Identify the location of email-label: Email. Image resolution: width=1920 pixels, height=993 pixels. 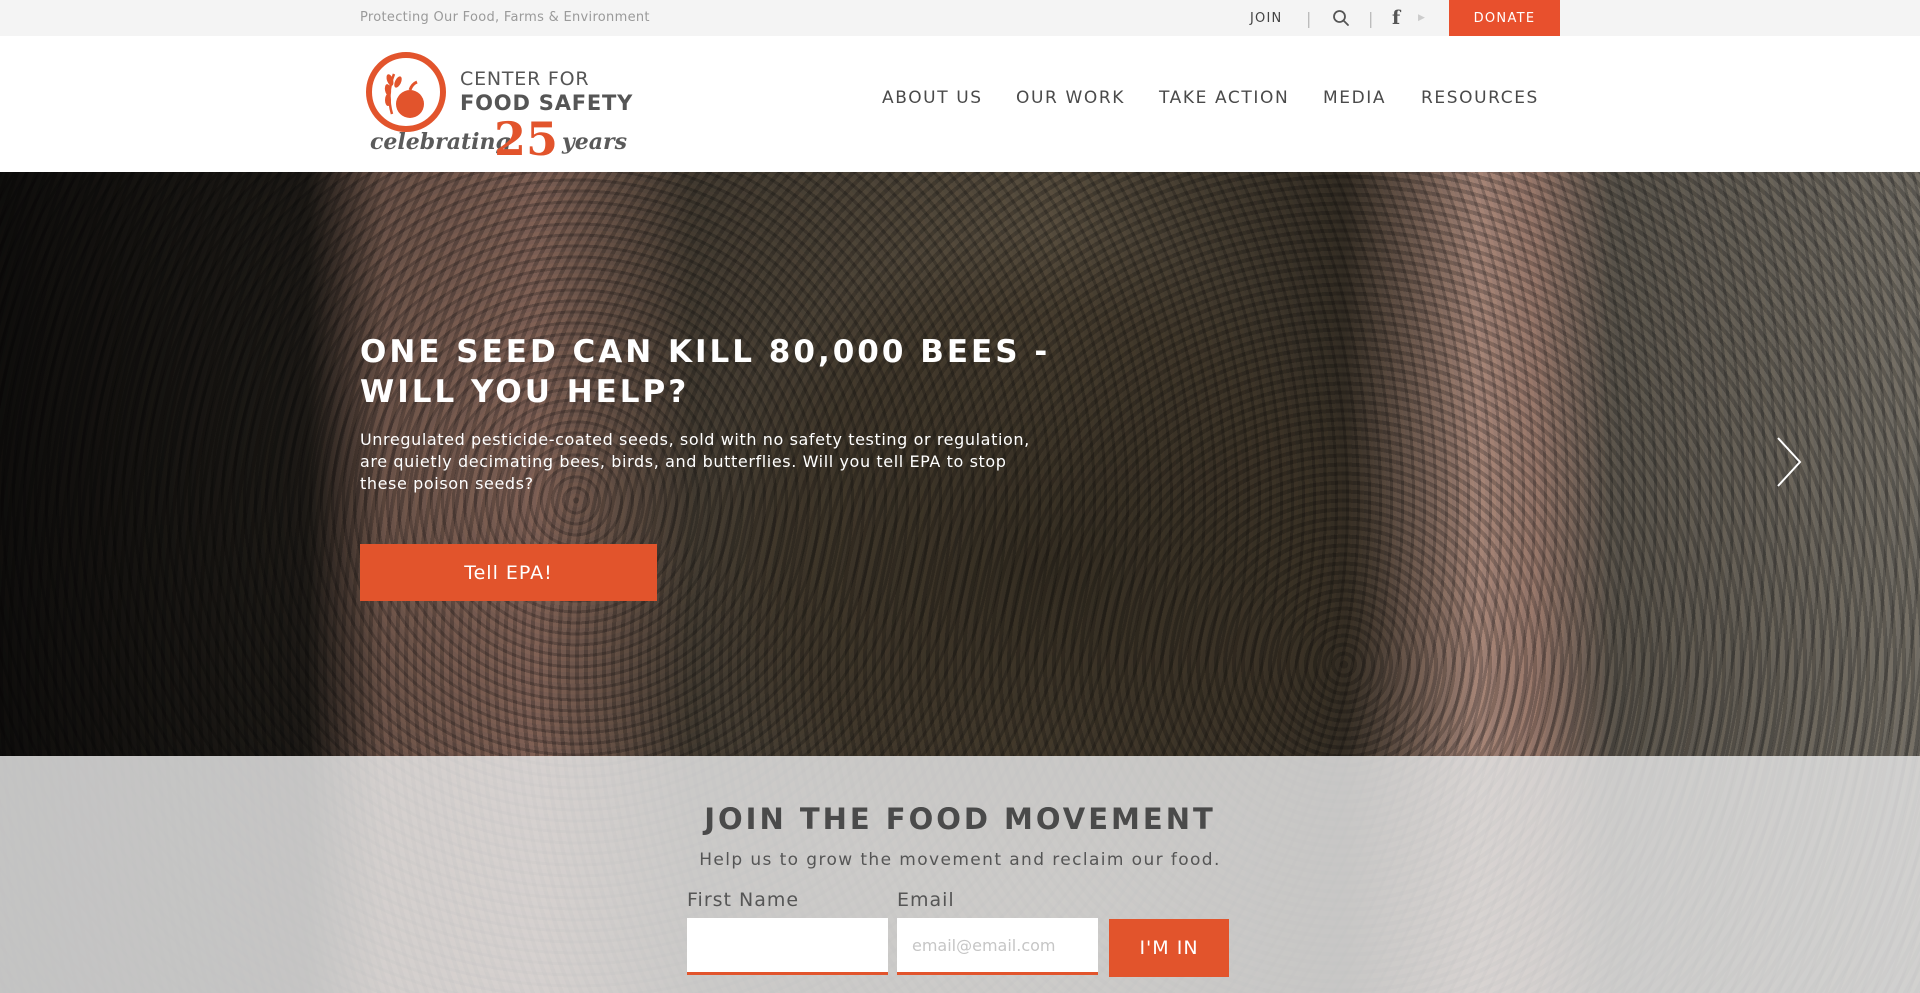
(926, 900).